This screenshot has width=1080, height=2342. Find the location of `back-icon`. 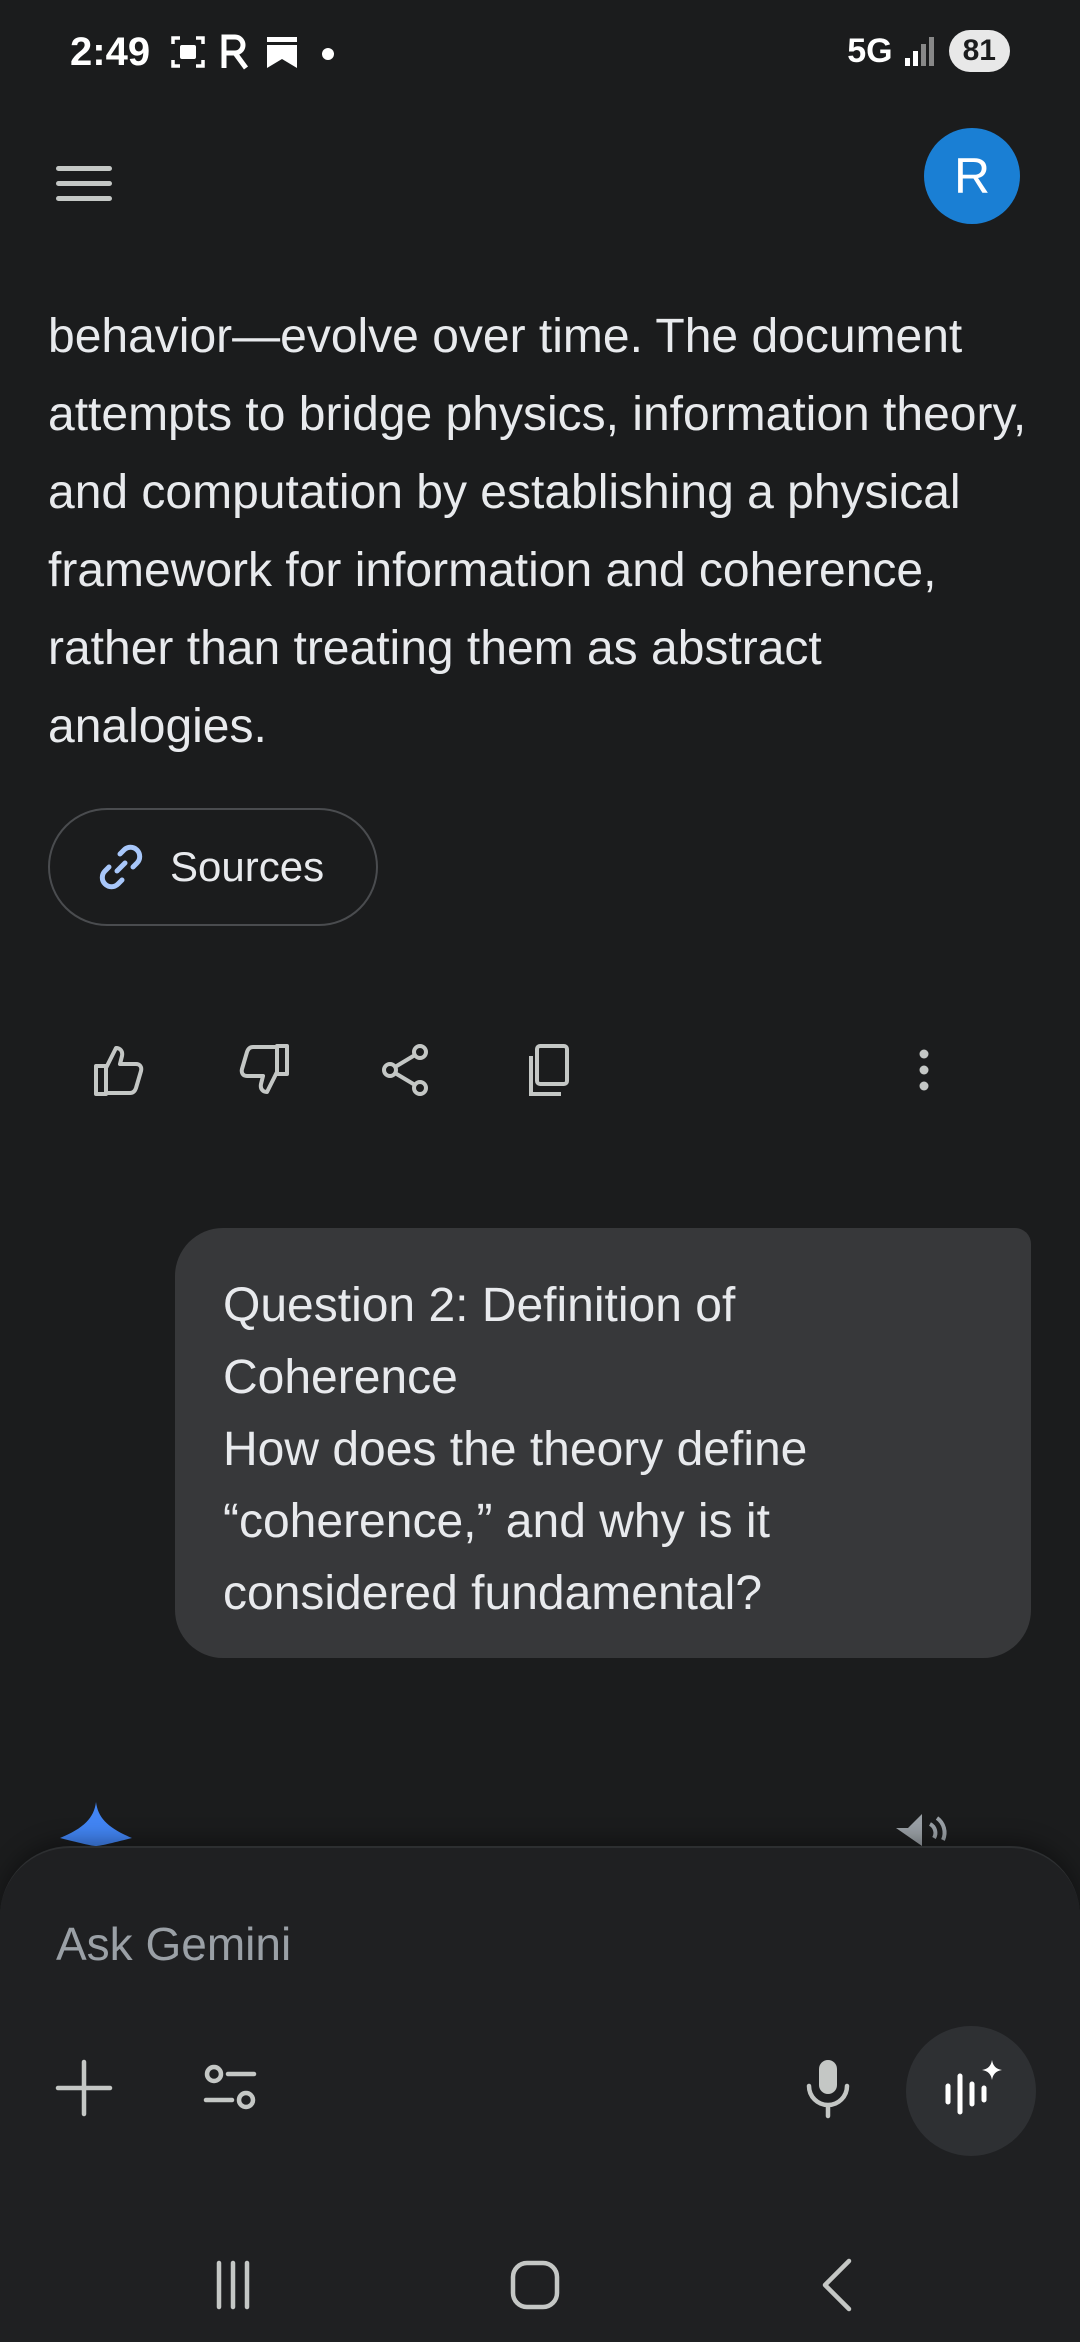

back-icon is located at coordinates (839, 2285).